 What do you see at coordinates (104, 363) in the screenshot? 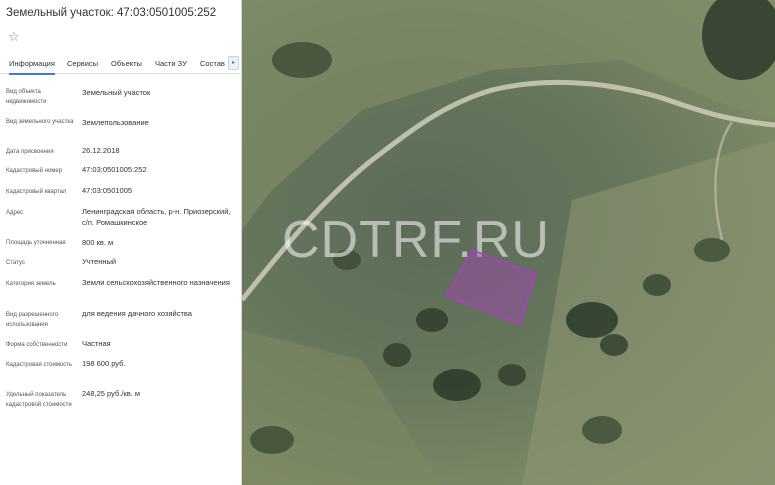
I see `value-cadastral-value: 198 600 руб.` at bounding box center [104, 363].